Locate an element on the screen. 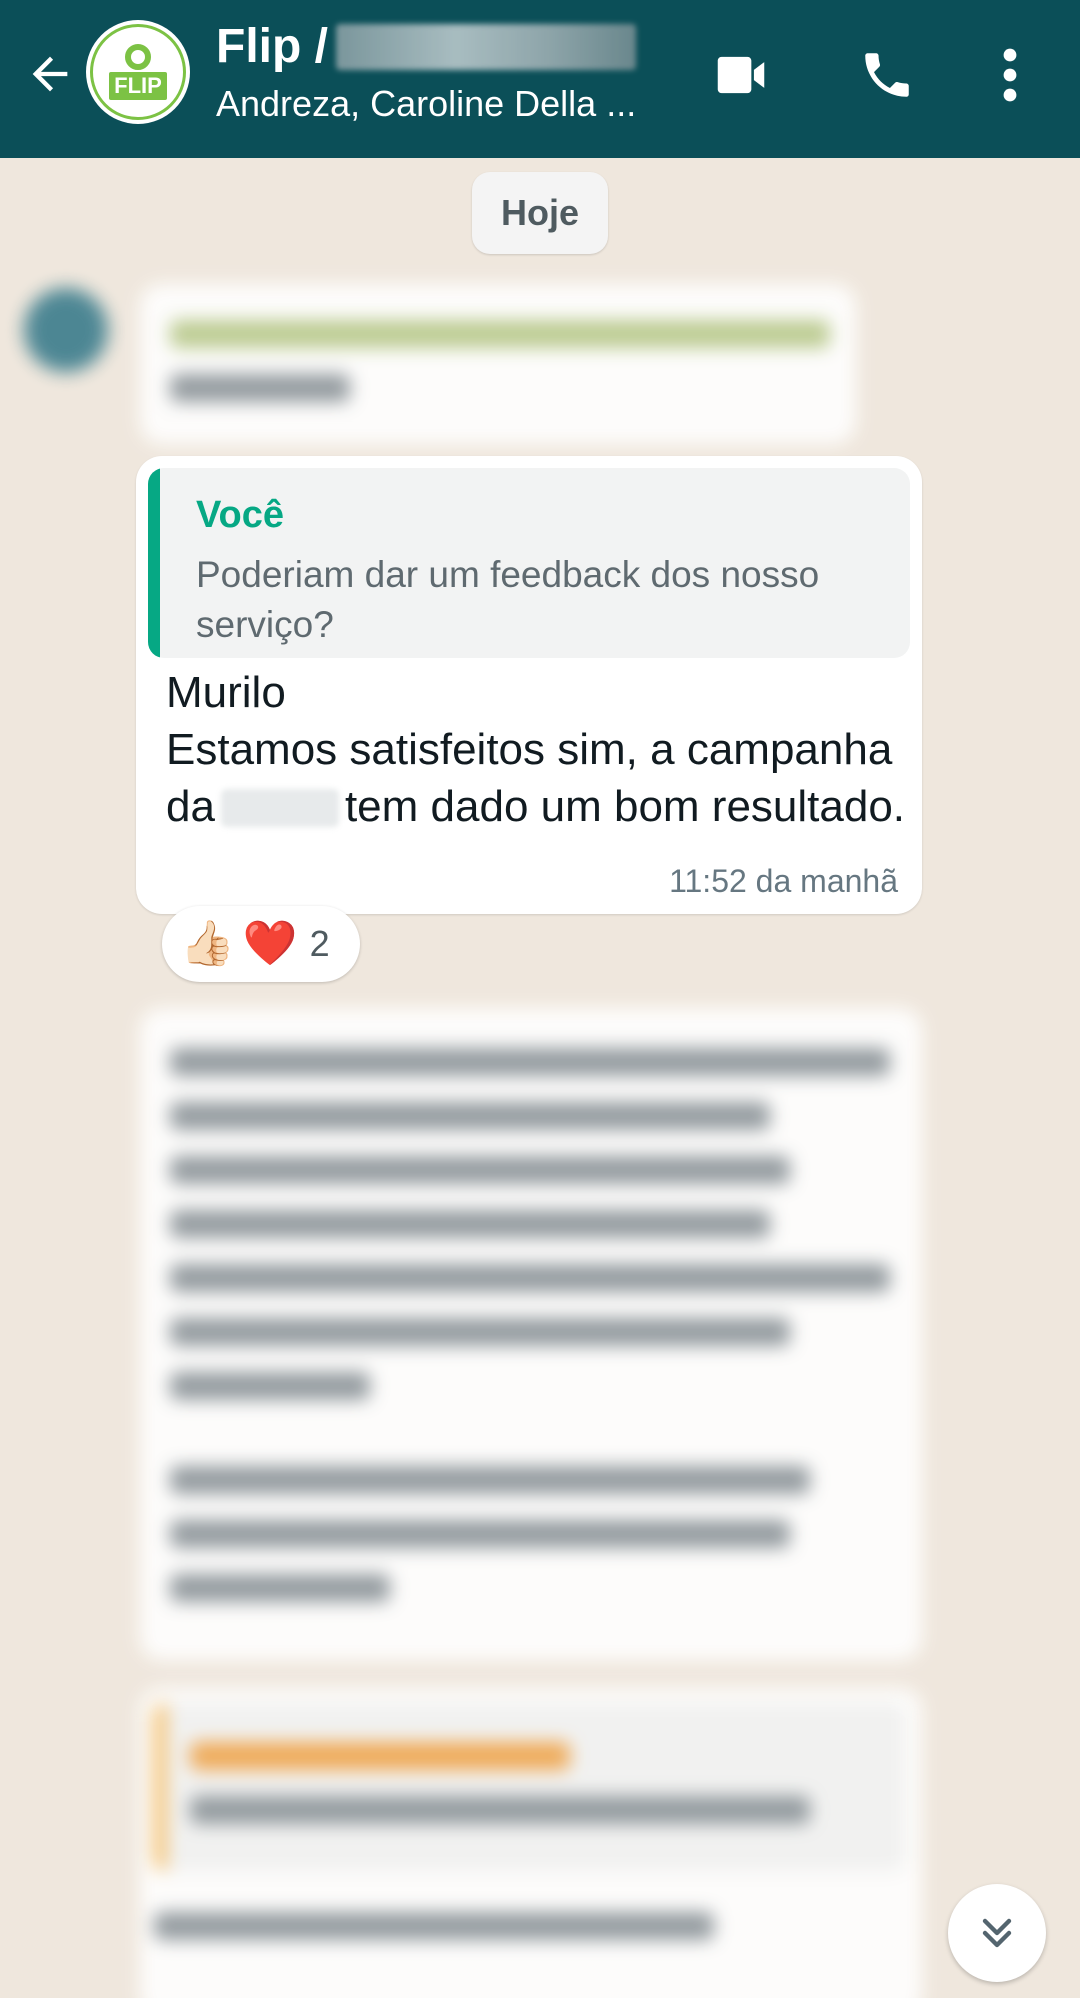  video-call-button is located at coordinates (741, 75).